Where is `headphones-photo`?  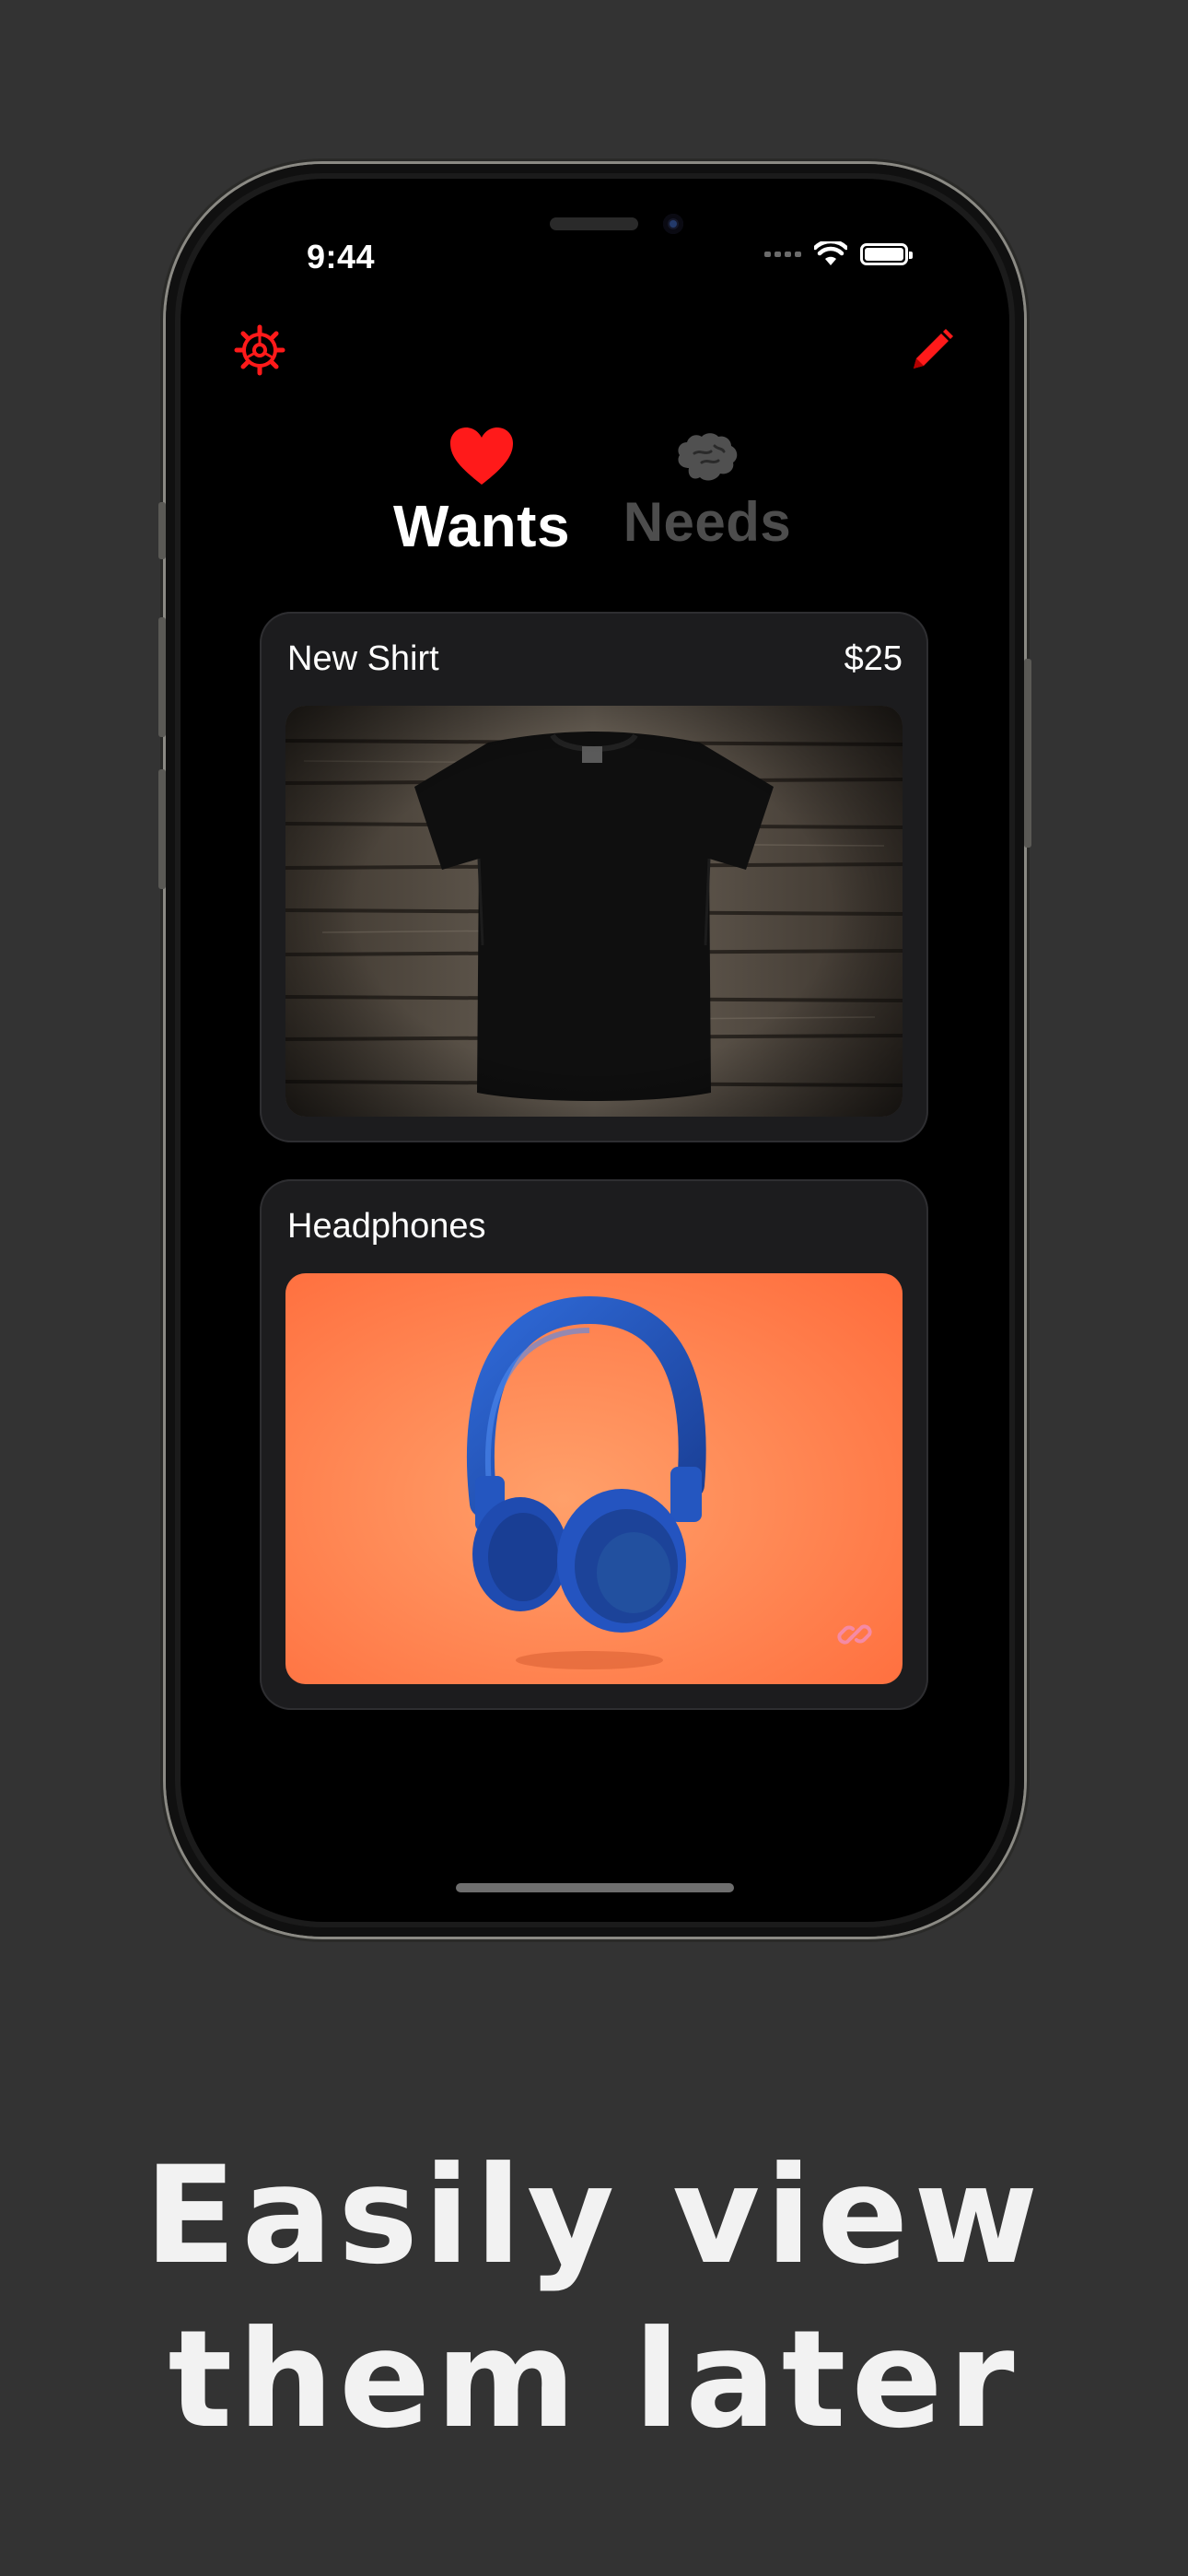
headphones-photo is located at coordinates (594, 1478).